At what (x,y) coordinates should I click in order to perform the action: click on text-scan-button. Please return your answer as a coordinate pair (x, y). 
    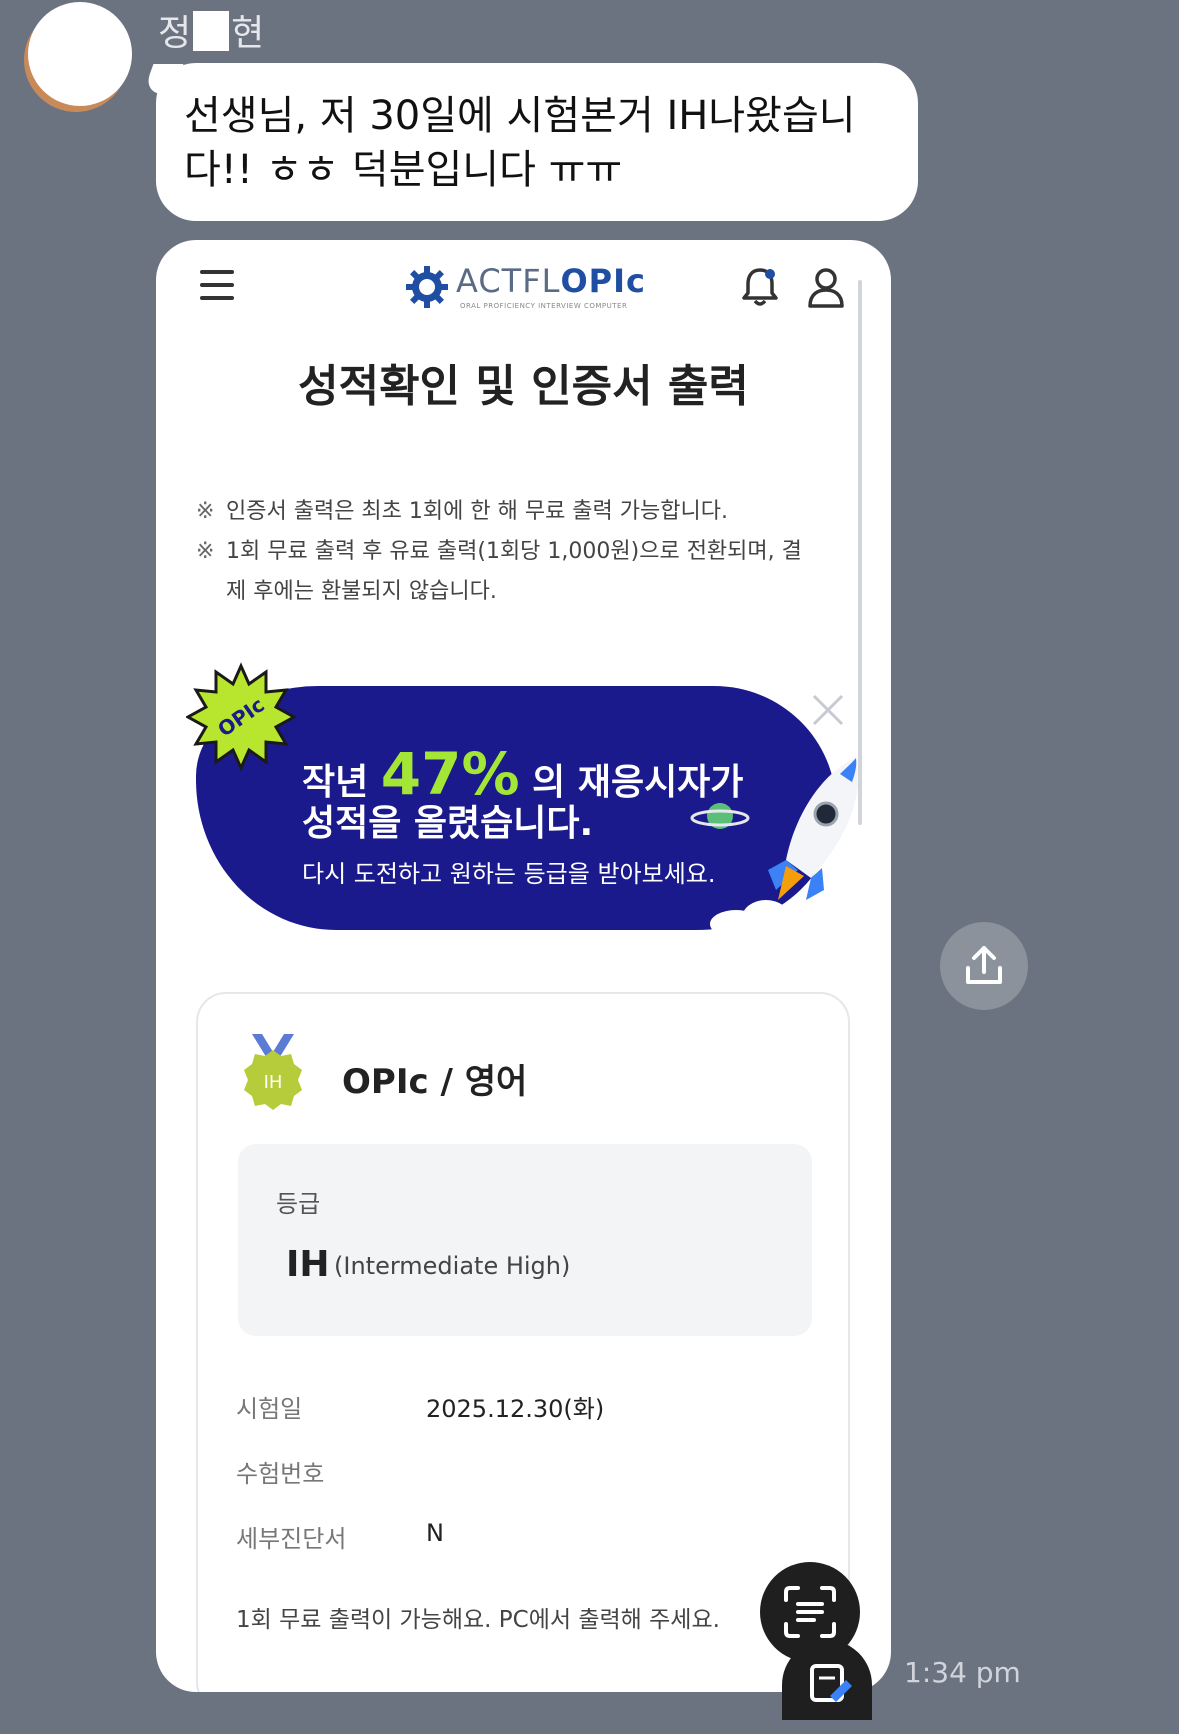
    Looking at the image, I should click on (810, 1612).